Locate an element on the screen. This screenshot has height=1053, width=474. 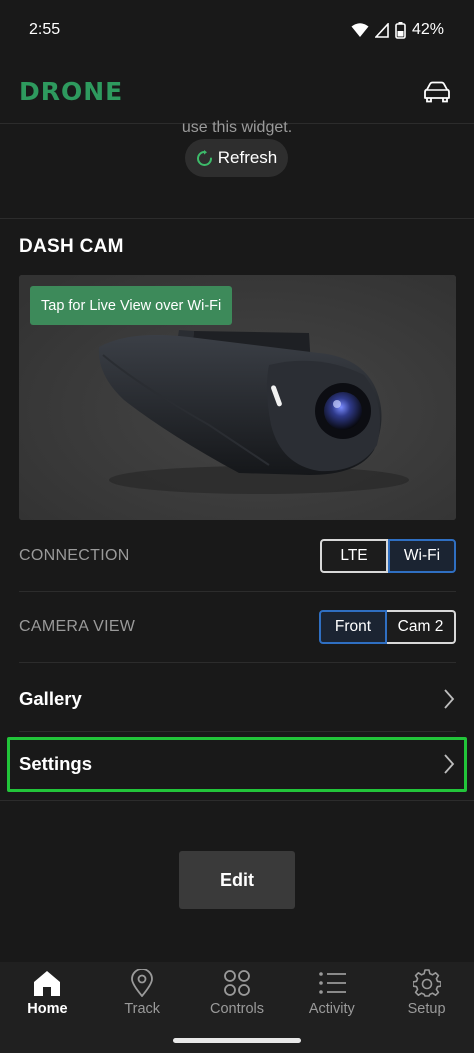
nav-tab-setup: Setup is located at coordinates (427, 993).